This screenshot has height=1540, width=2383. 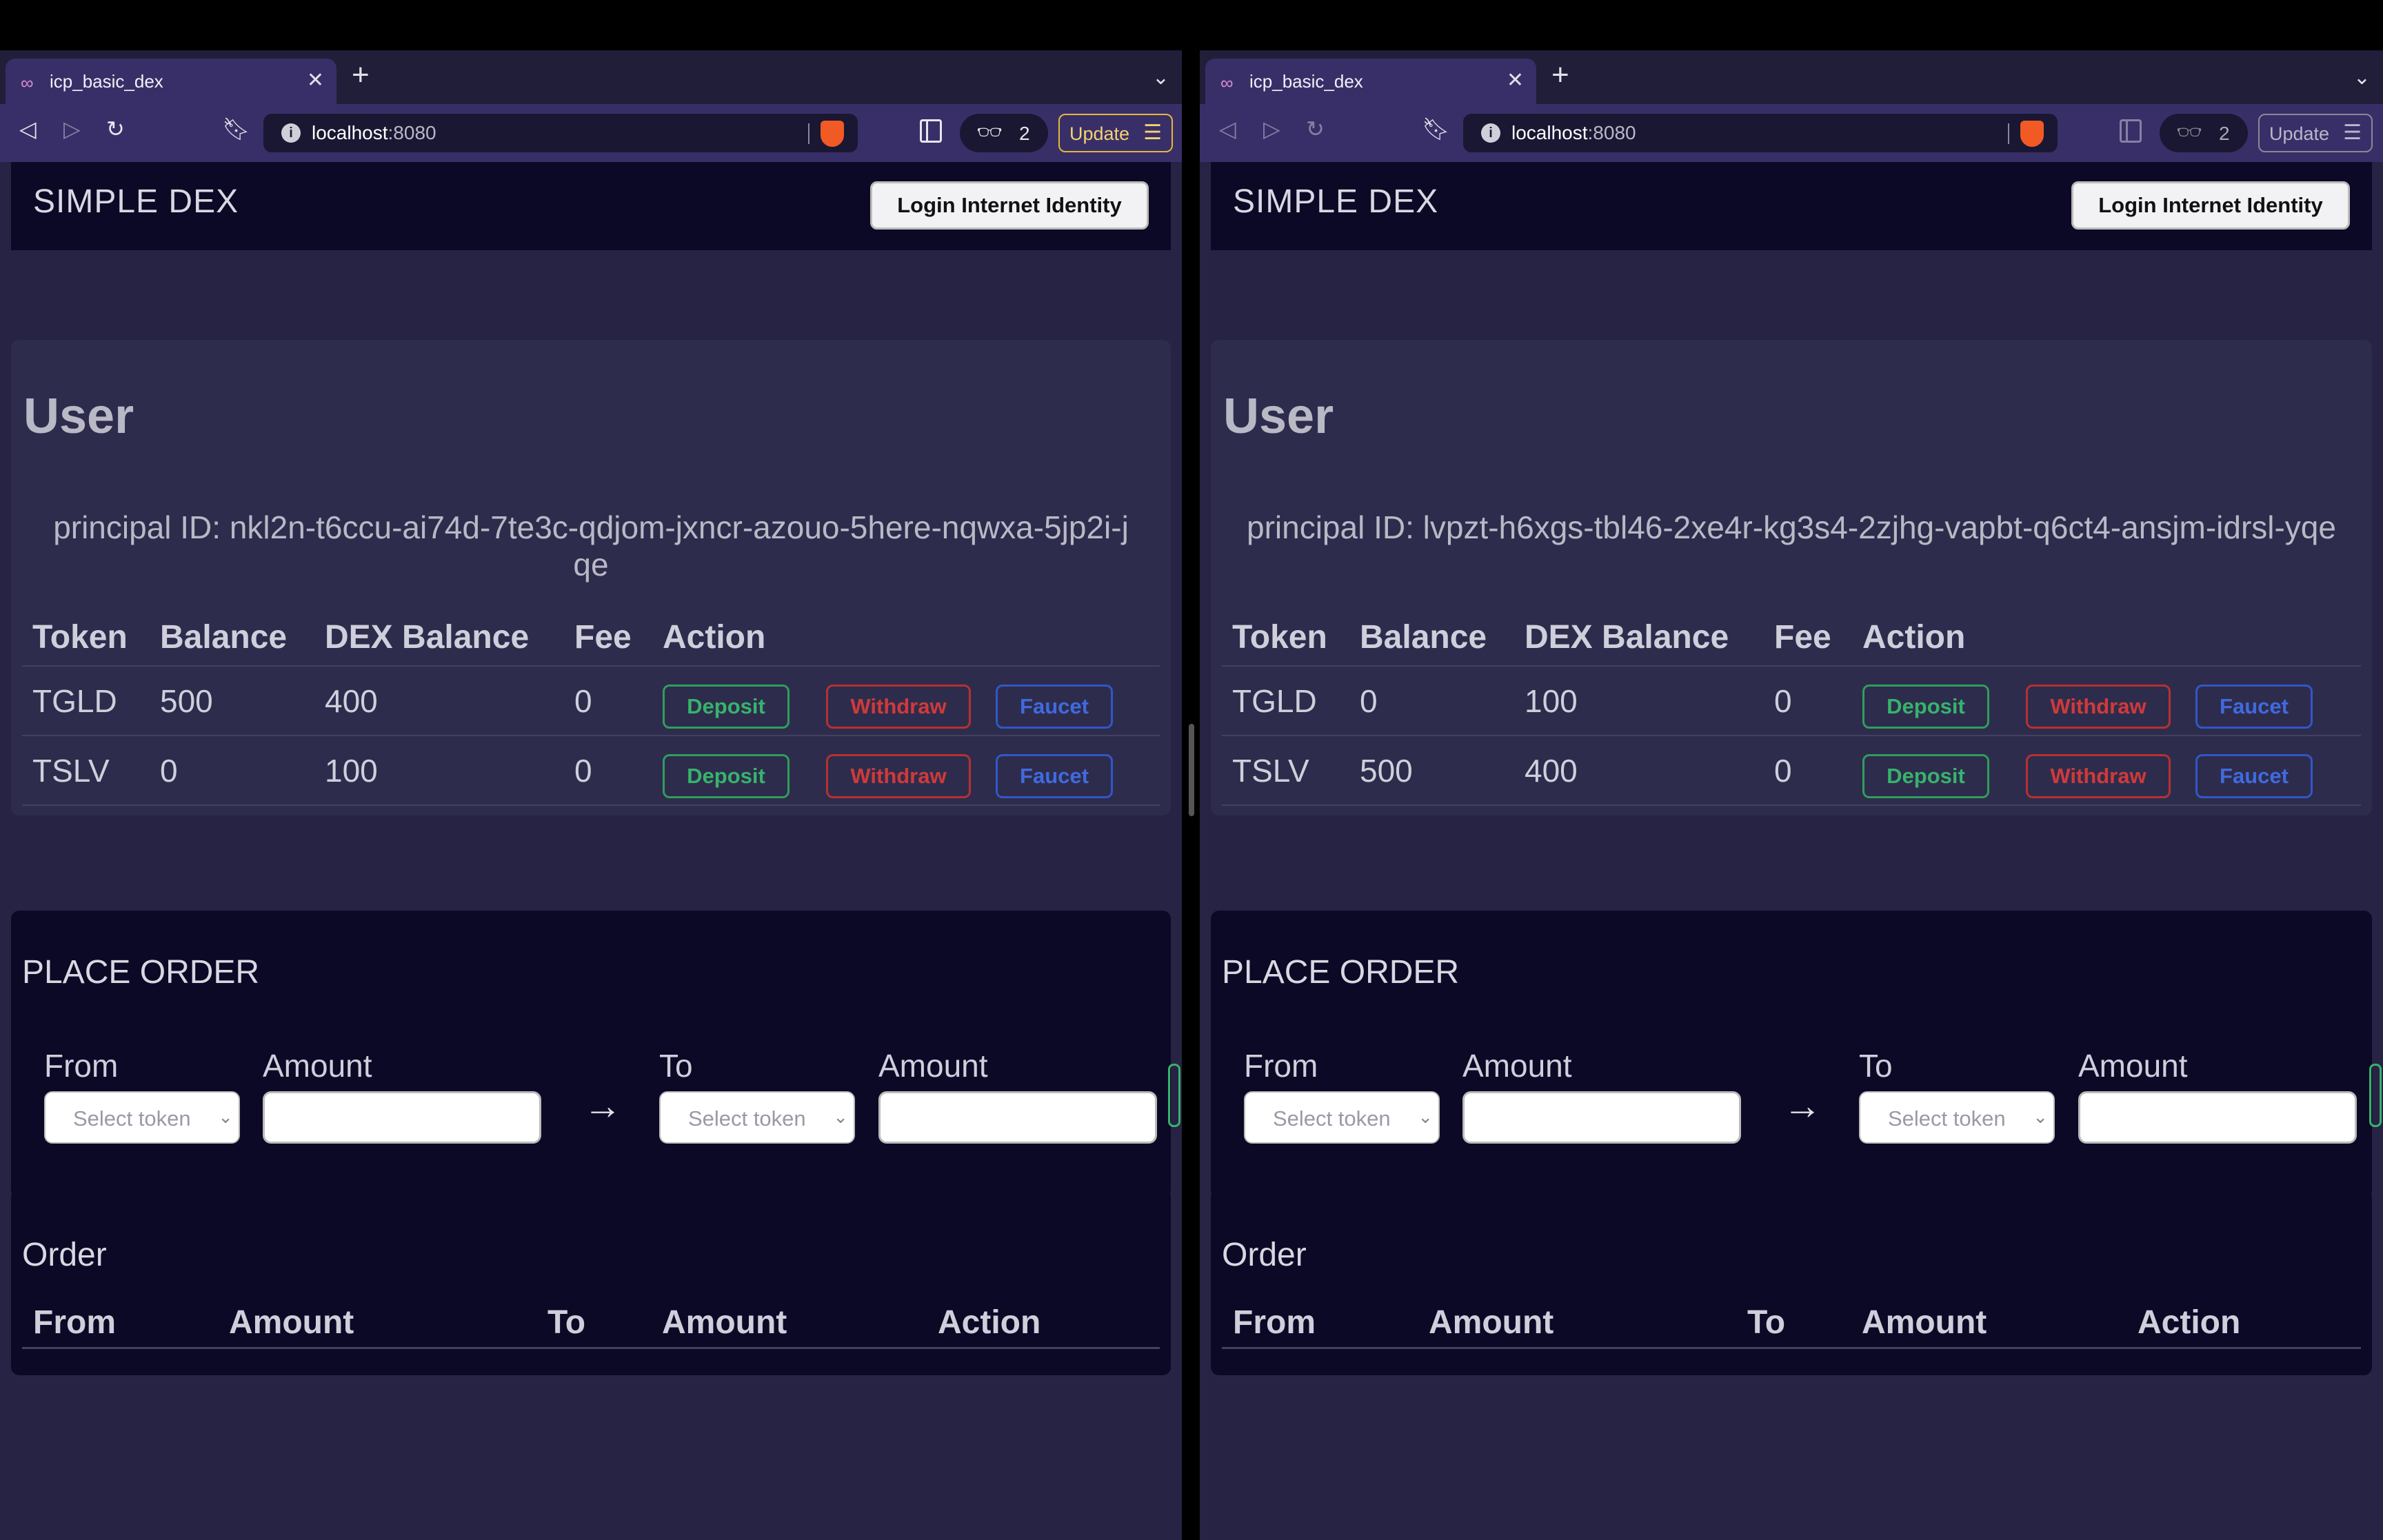 What do you see at coordinates (2133, 1066) in the screenshot?
I see `to-amount-label: Amount` at bounding box center [2133, 1066].